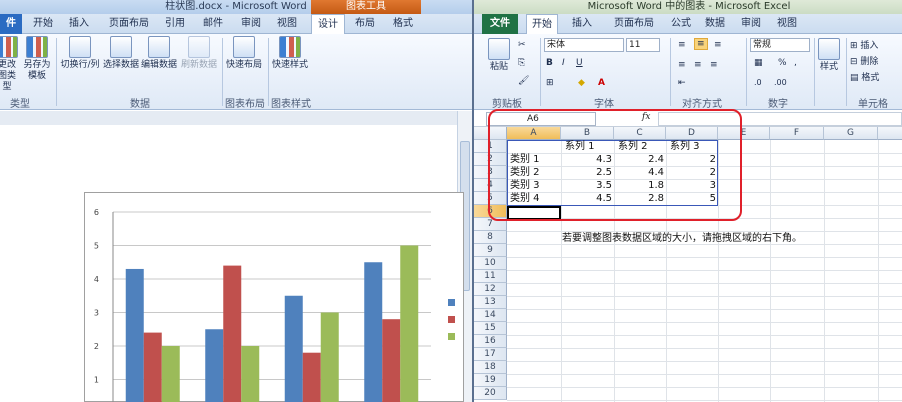  Describe the element at coordinates (37, 47) in the screenshot. I see `template-icon` at that location.